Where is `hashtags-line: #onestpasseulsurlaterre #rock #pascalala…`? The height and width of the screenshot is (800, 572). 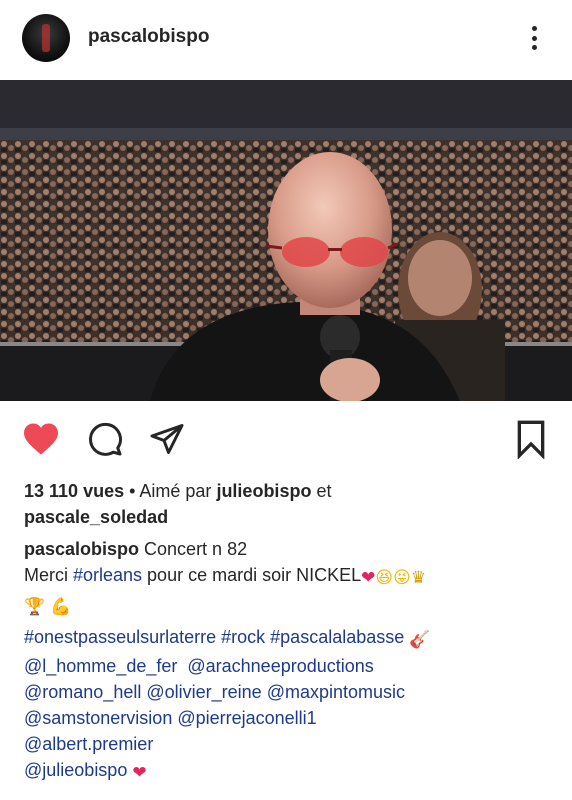 hashtags-line: #onestpasseulsurlaterre #rock #pascalala… is located at coordinates (289, 638).